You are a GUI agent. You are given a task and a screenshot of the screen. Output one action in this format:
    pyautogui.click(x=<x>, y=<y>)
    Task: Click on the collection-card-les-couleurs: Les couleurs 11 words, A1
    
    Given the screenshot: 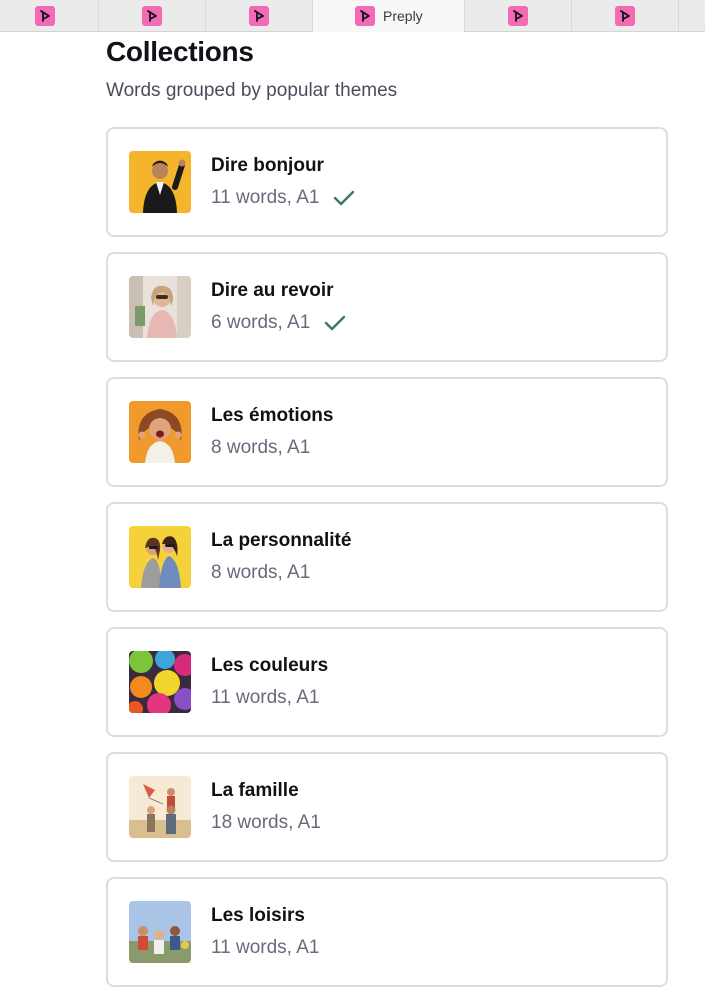 What is the action you would take?
    pyautogui.click(x=387, y=682)
    